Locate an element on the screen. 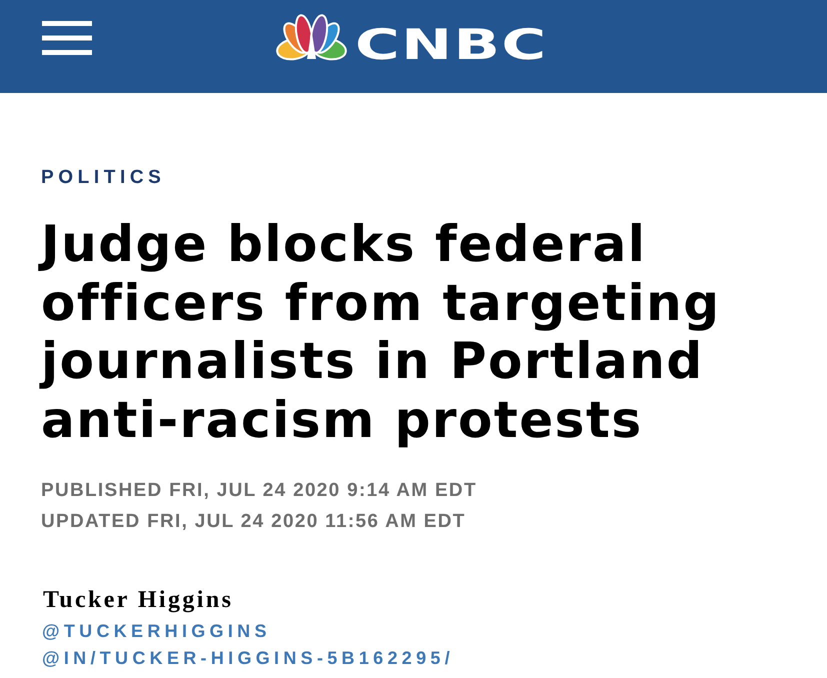 The width and height of the screenshot is (827, 678). published-date: PUBLISHED FRI, JUL 24 2020 9:14 AM EDT is located at coordinates (259, 491).